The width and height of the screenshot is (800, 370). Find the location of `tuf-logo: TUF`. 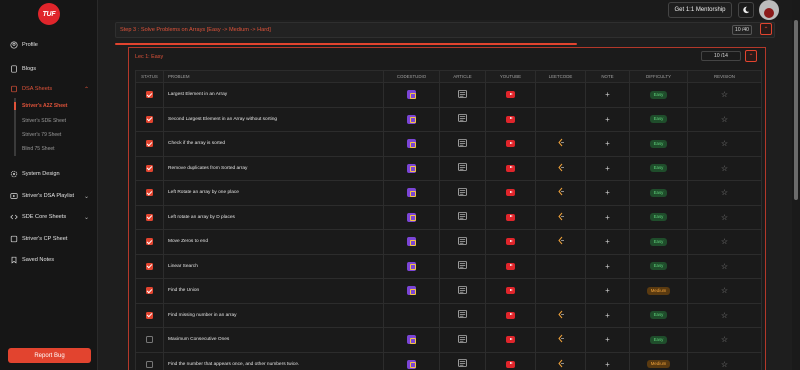

tuf-logo: TUF is located at coordinates (49, 14).